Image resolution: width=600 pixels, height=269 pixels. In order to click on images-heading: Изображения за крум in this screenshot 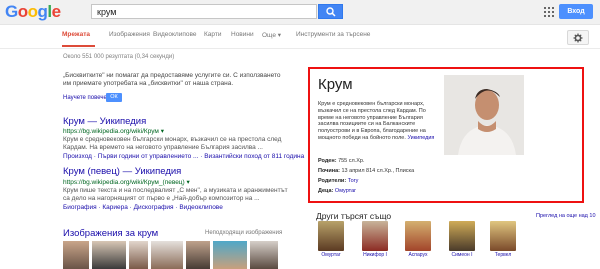, I will do `click(110, 233)`.